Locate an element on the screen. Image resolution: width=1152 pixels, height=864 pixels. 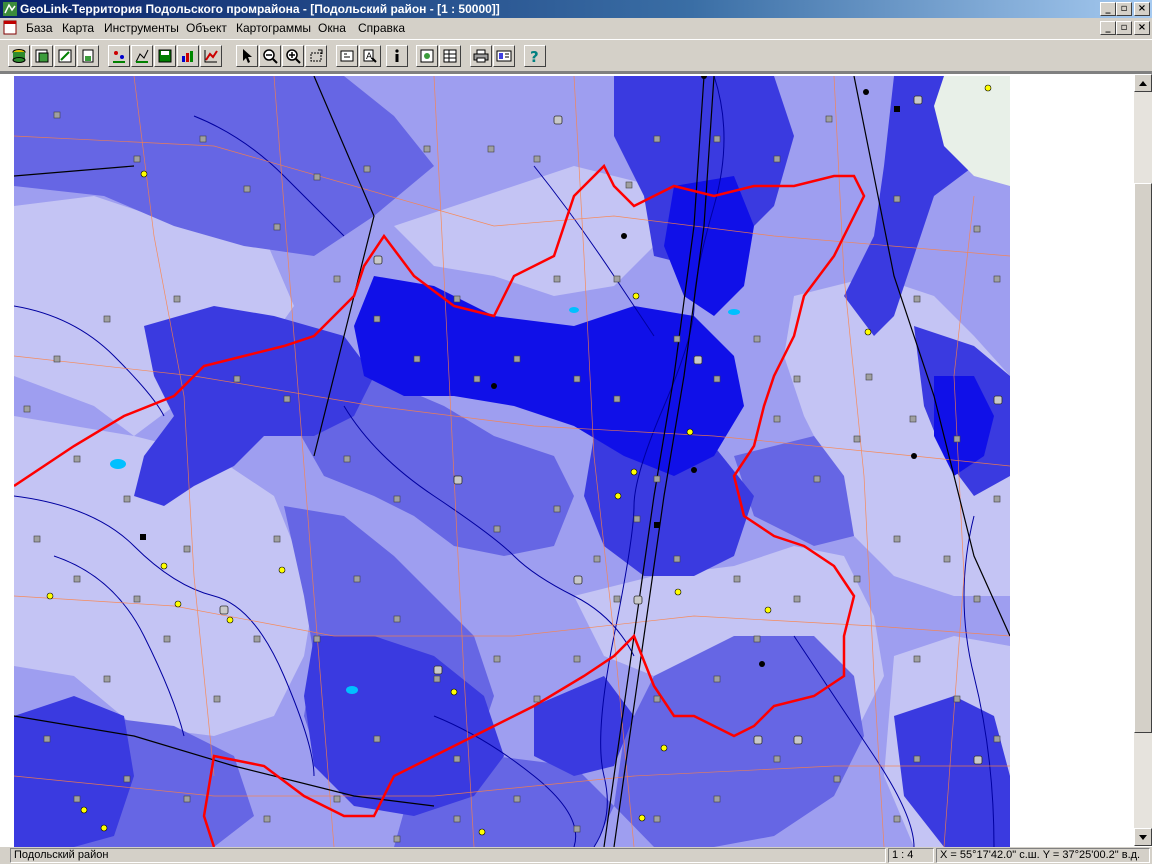
toolbar: A ? is located at coordinates (576, 55).